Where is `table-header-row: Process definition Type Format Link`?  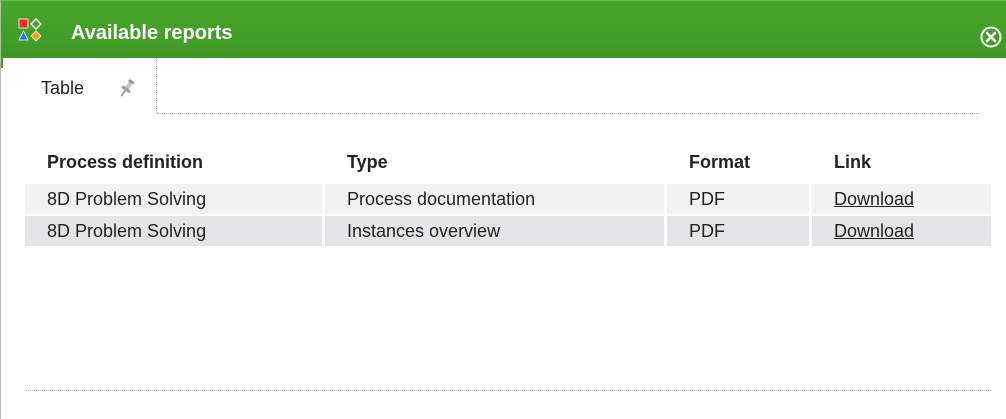
table-header-row: Process definition Type Format Link is located at coordinates (508, 162).